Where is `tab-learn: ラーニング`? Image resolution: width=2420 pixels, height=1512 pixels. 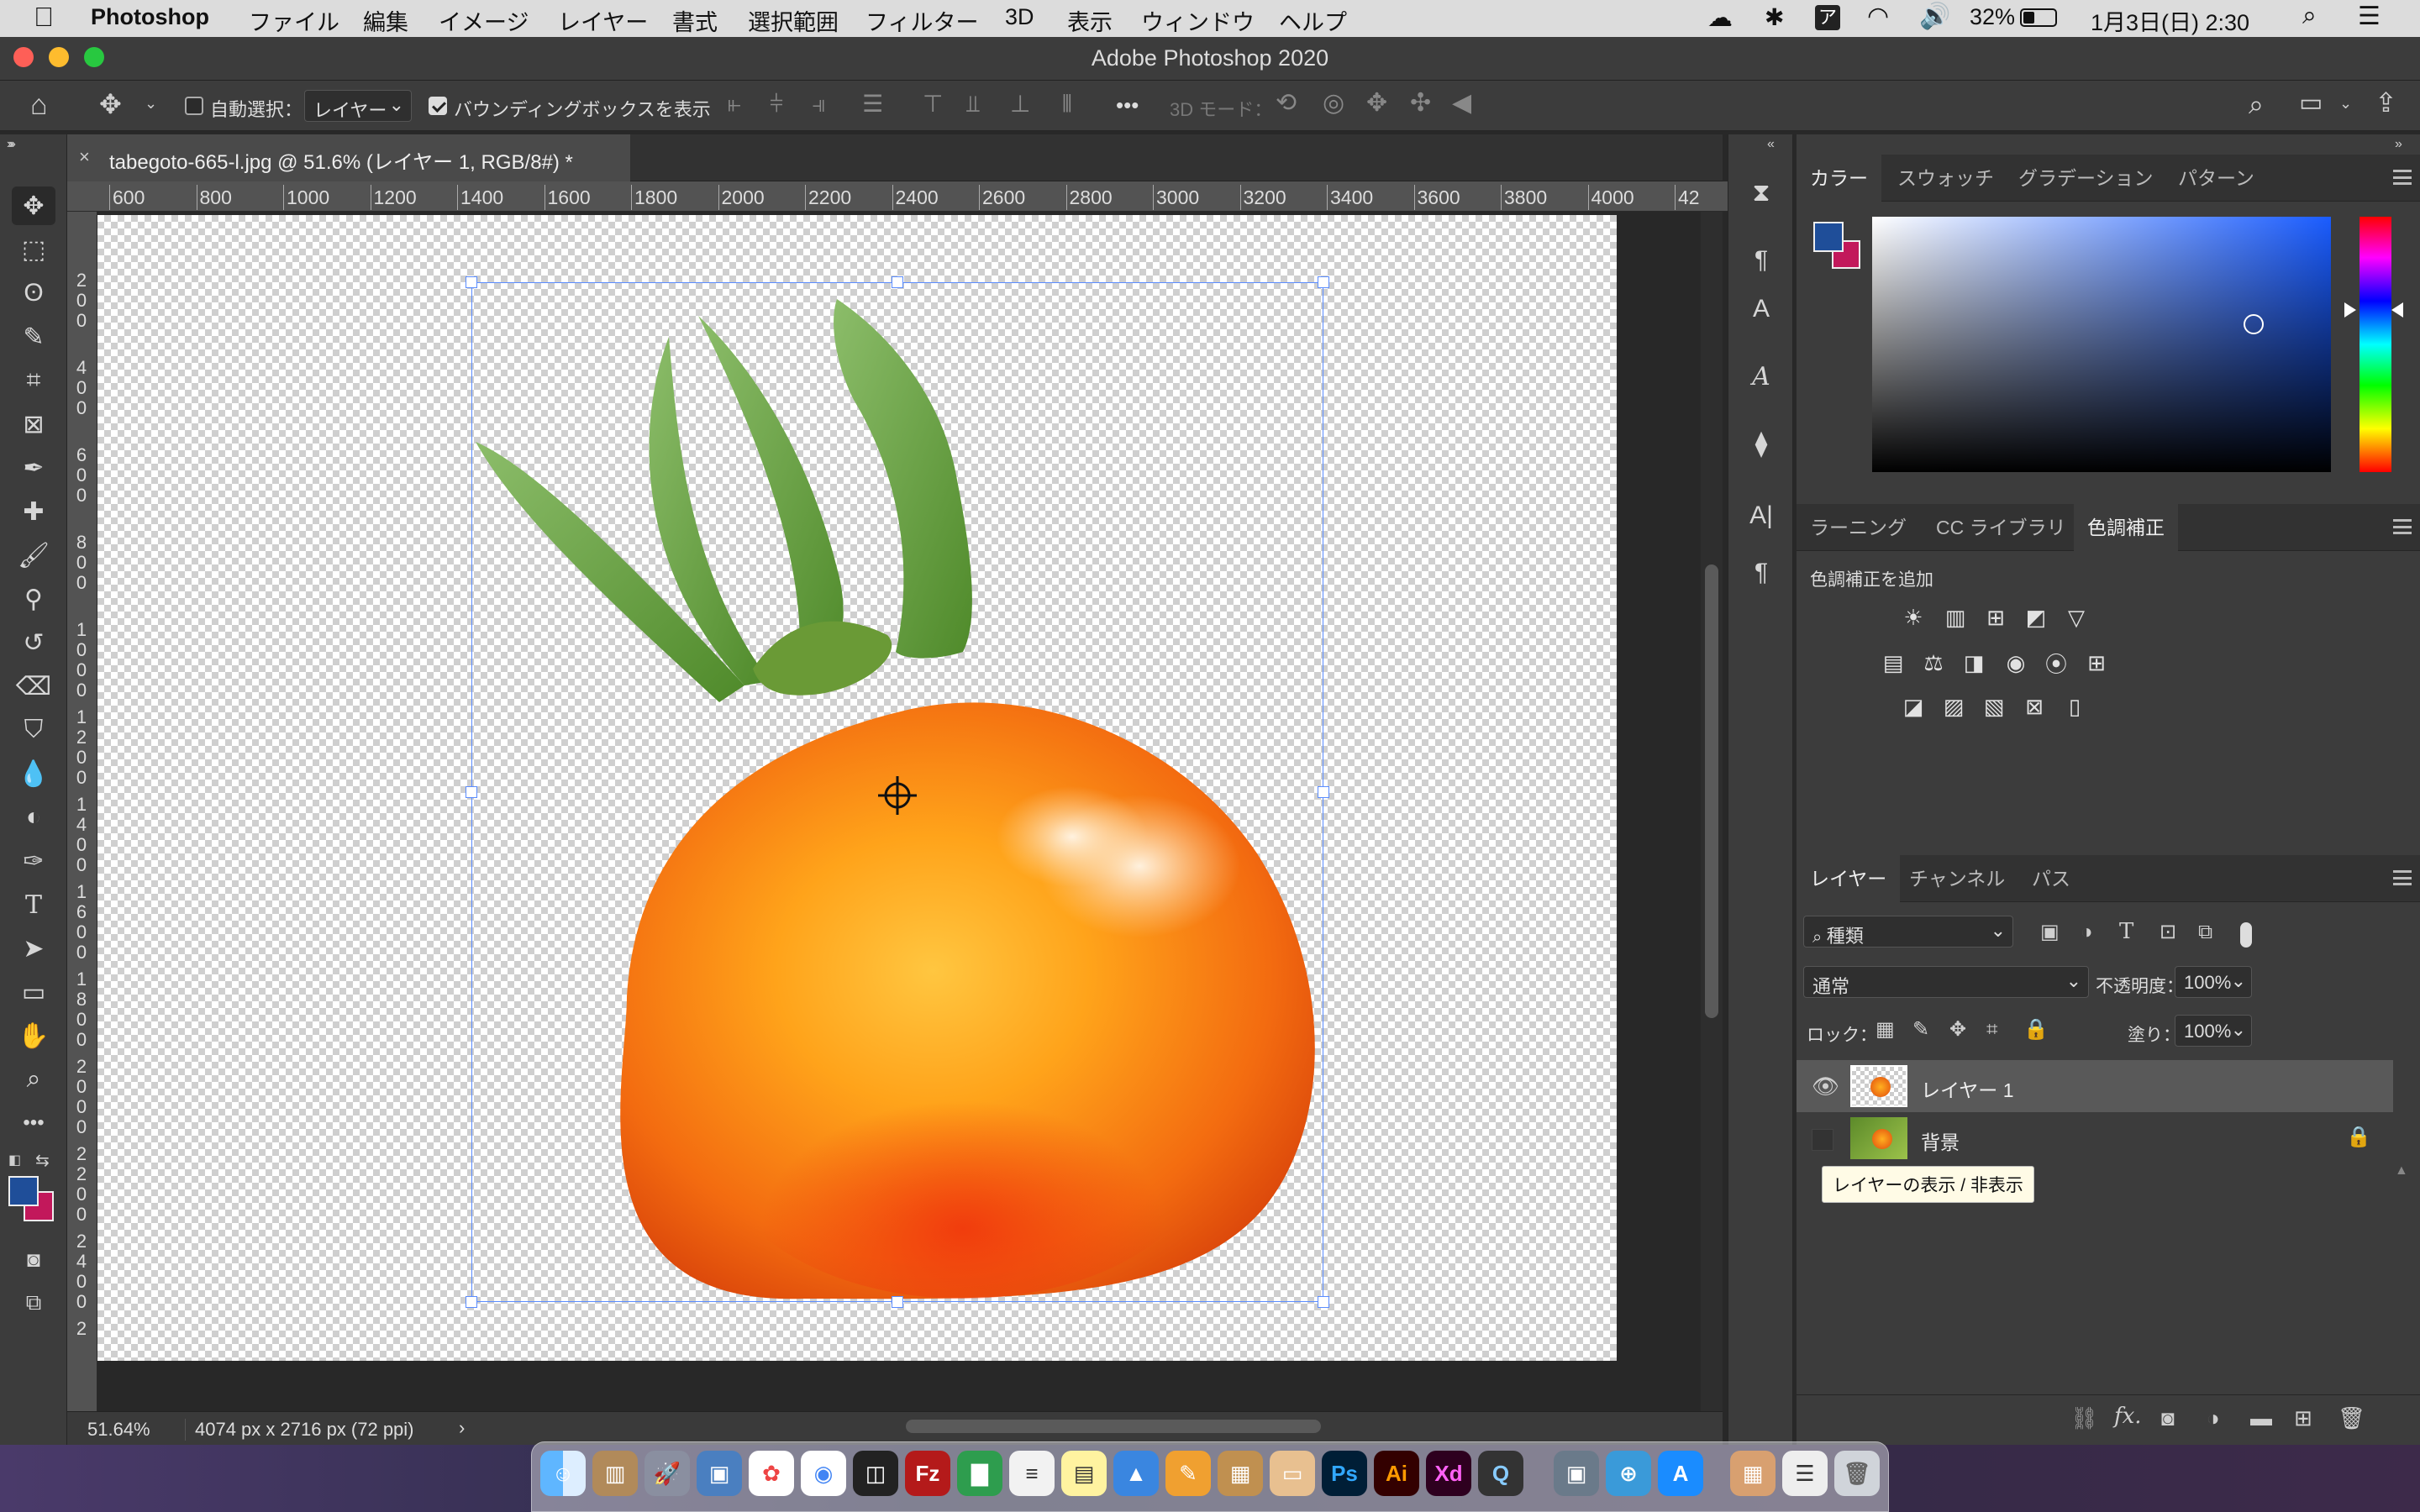 tab-learn: ラーニング is located at coordinates (1859, 527).